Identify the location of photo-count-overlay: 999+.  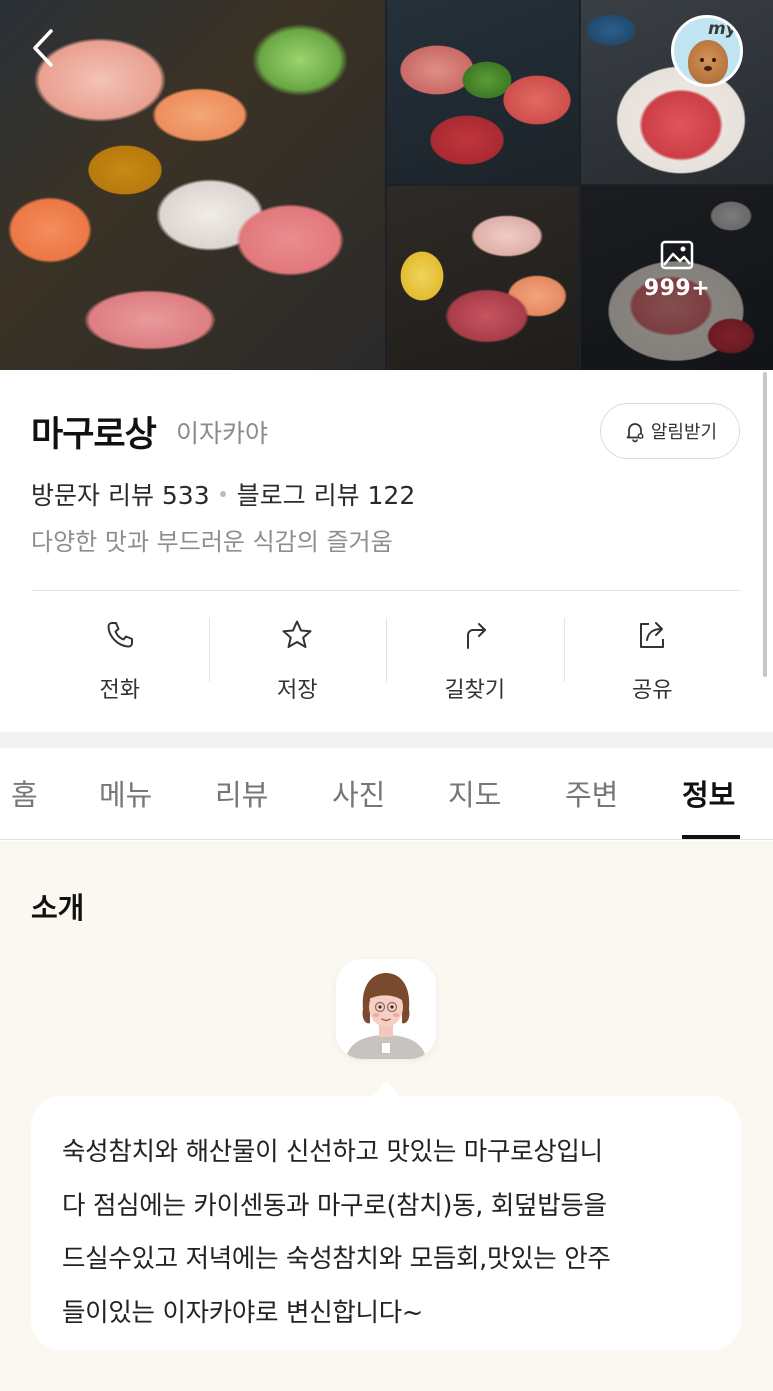
(677, 270).